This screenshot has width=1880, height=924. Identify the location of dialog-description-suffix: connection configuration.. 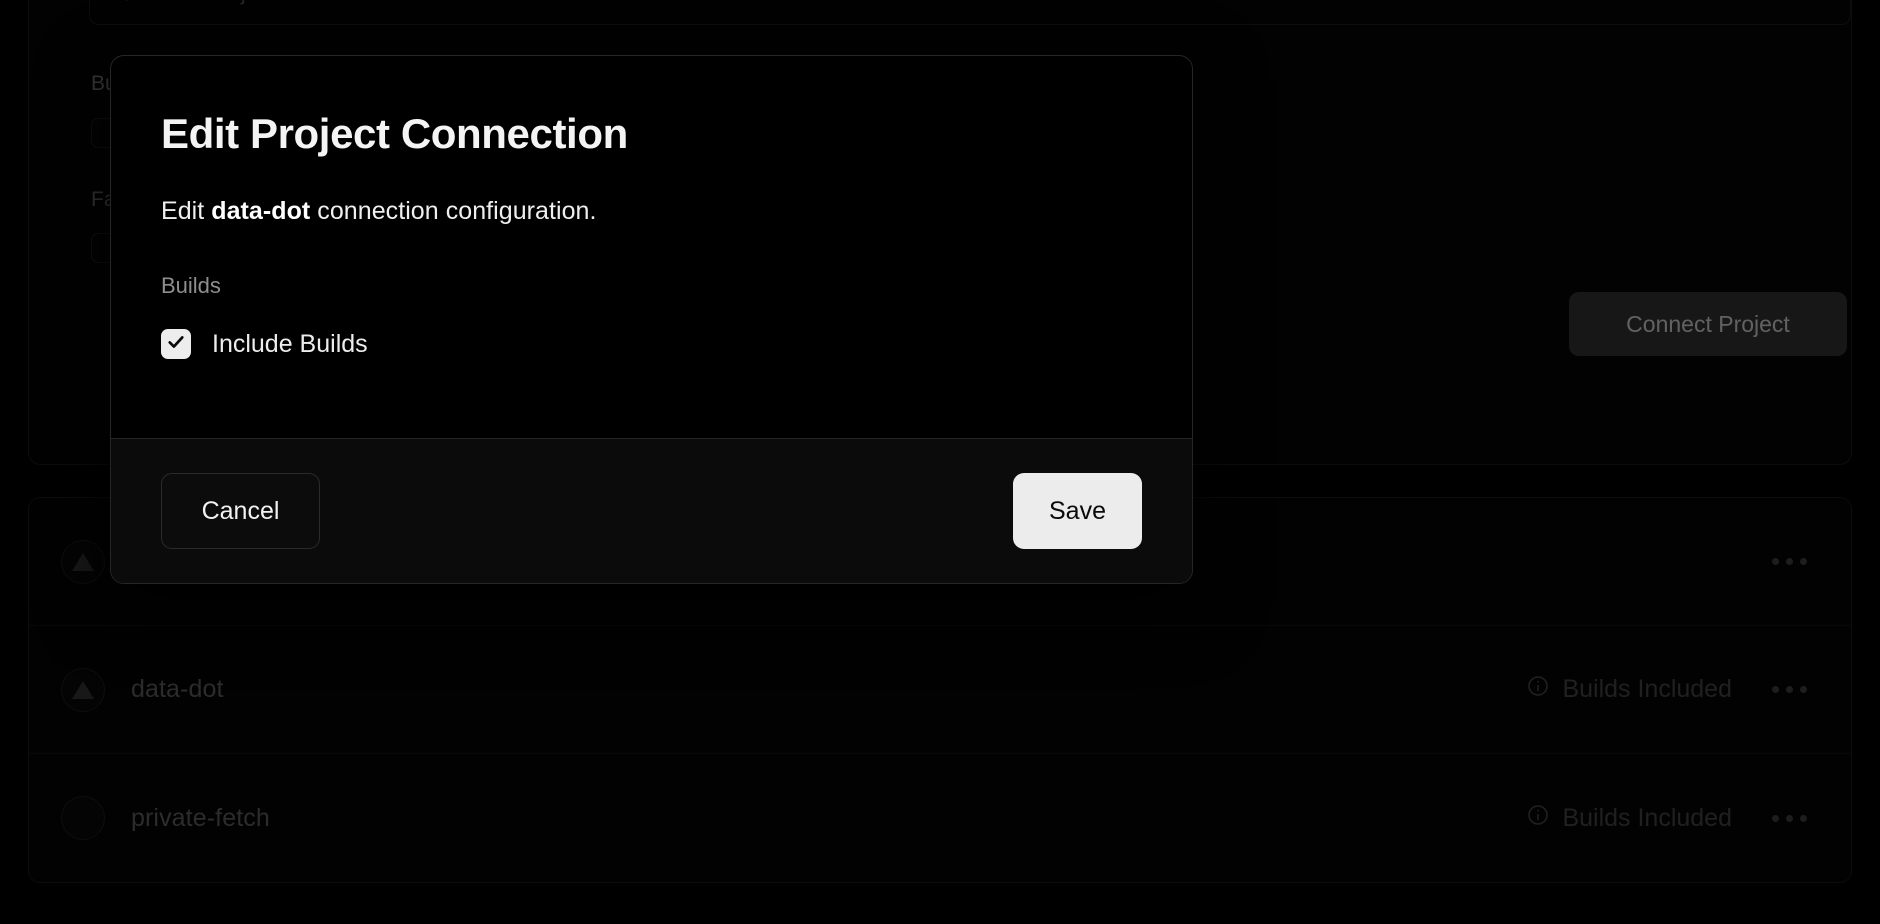
(453, 211).